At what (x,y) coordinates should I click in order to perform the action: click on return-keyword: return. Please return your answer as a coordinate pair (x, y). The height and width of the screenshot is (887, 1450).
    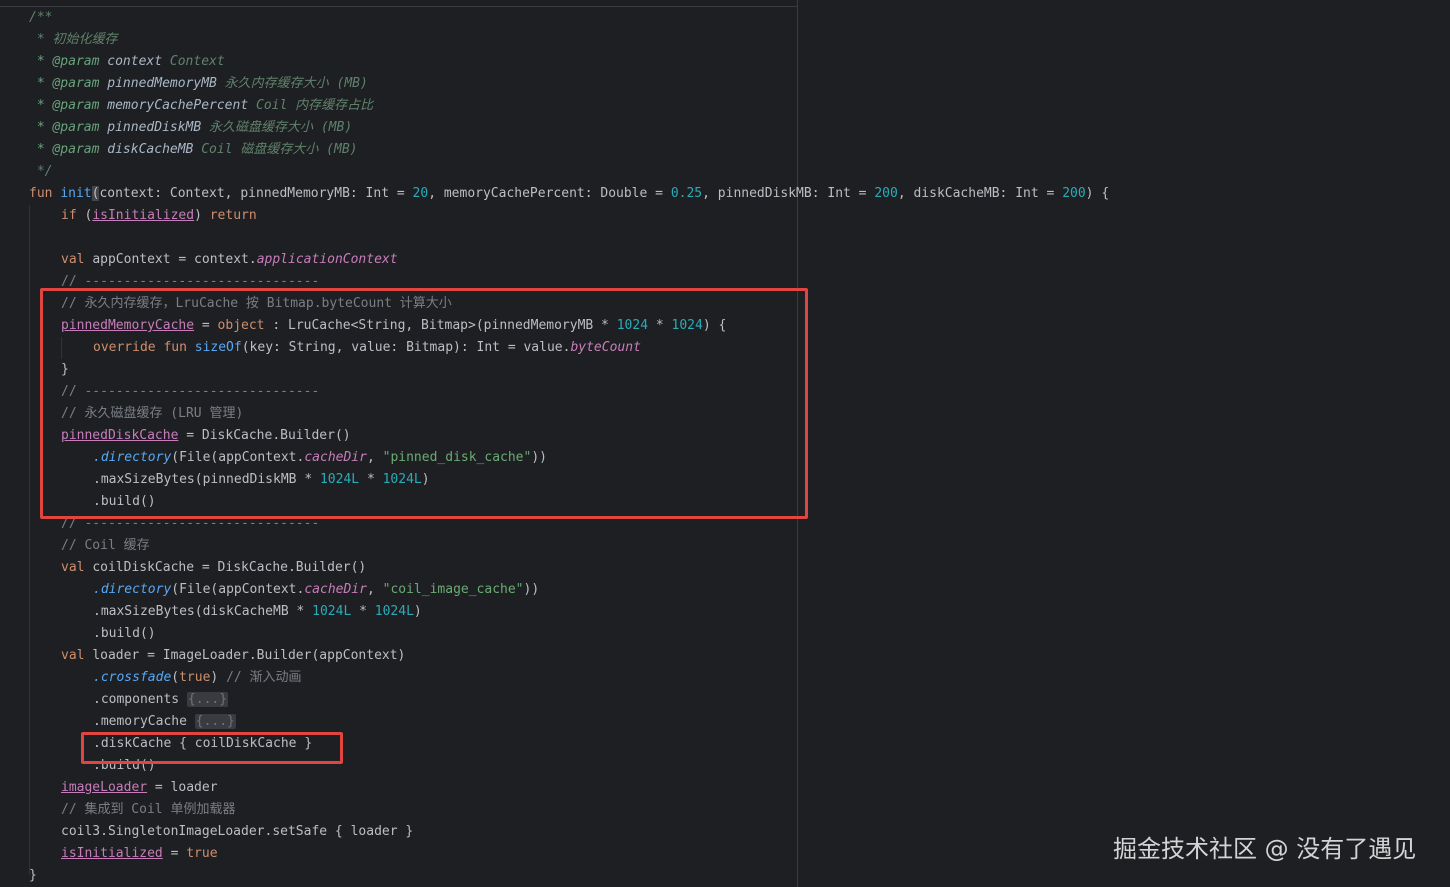
    Looking at the image, I should click on (229, 215).